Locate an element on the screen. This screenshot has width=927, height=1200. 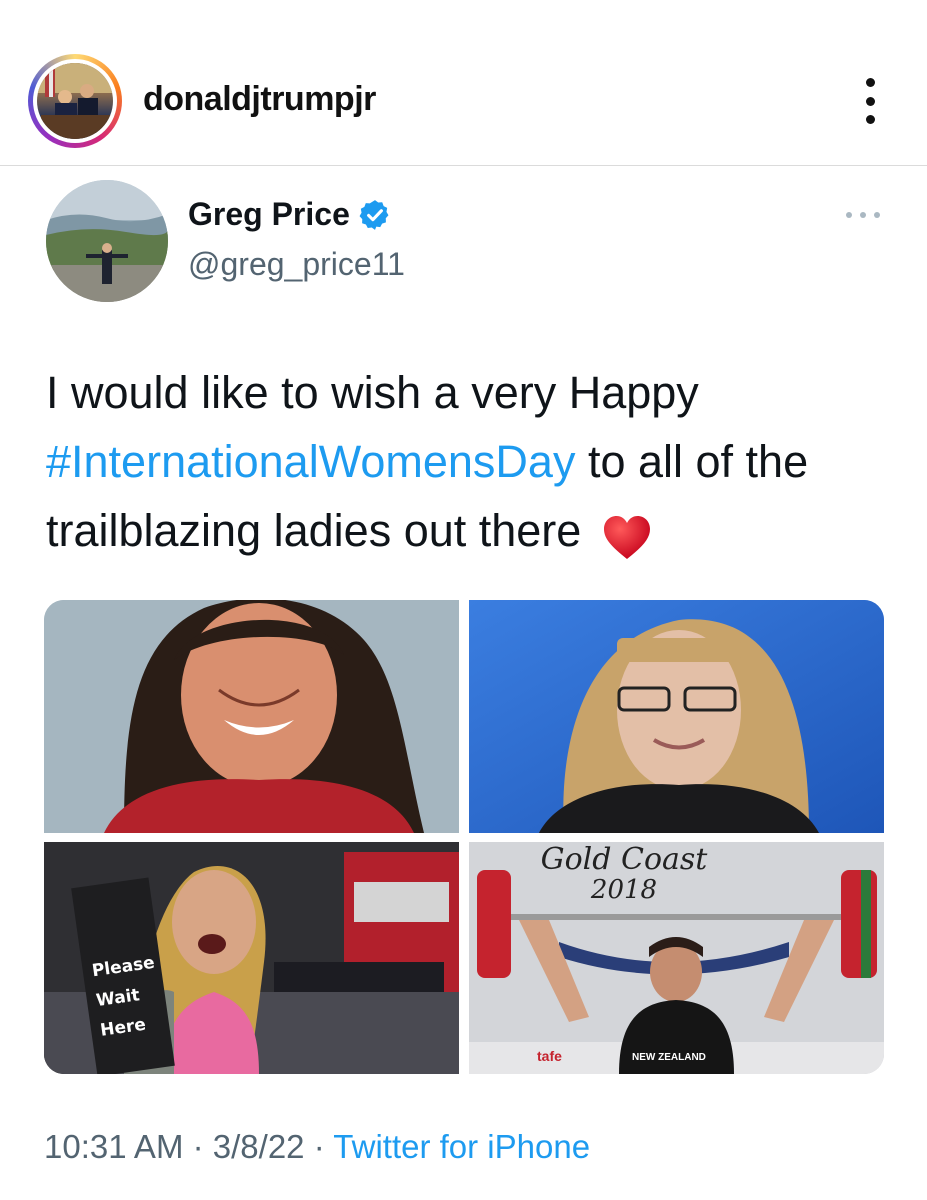
gold-coast-banner: Gold Coast 2018 is located at coordinates (624, 873).